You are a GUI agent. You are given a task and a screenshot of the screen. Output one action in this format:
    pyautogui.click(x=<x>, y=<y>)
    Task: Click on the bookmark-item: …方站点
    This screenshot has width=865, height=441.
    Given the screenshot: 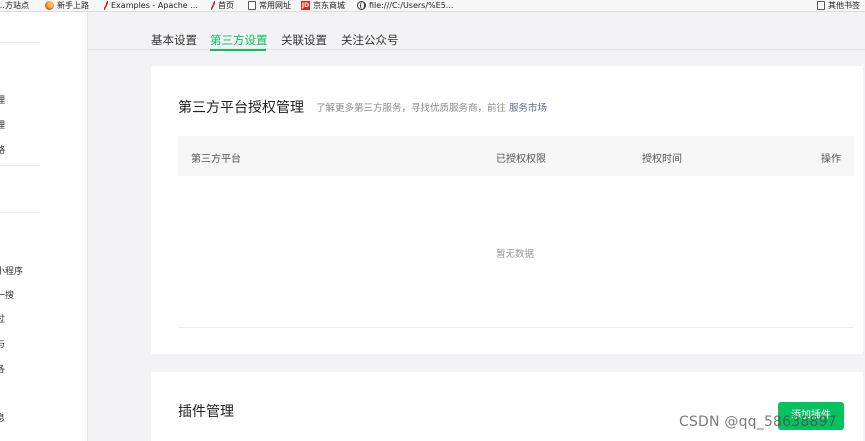 What is the action you would take?
    pyautogui.click(x=14, y=5)
    